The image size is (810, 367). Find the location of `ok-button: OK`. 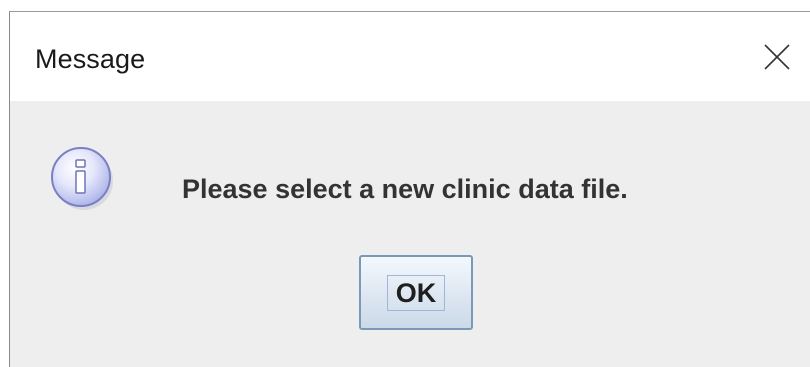

ok-button: OK is located at coordinates (416, 292).